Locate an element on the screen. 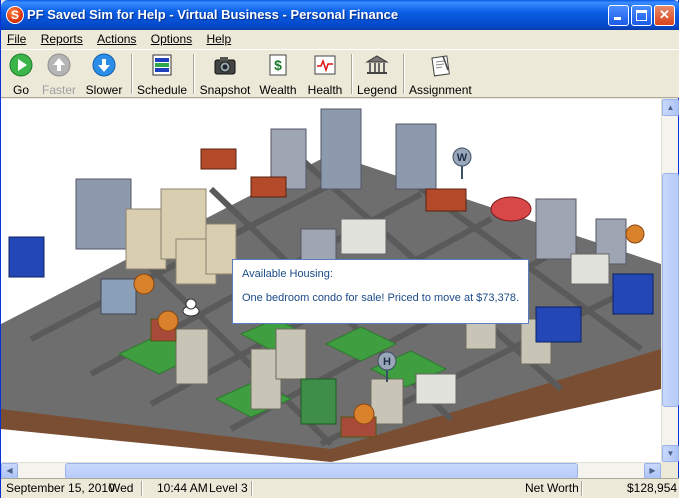 Image resolution: width=679 pixels, height=498 pixels. vertical-scrollbar: ▲ ▼ is located at coordinates (670, 280).